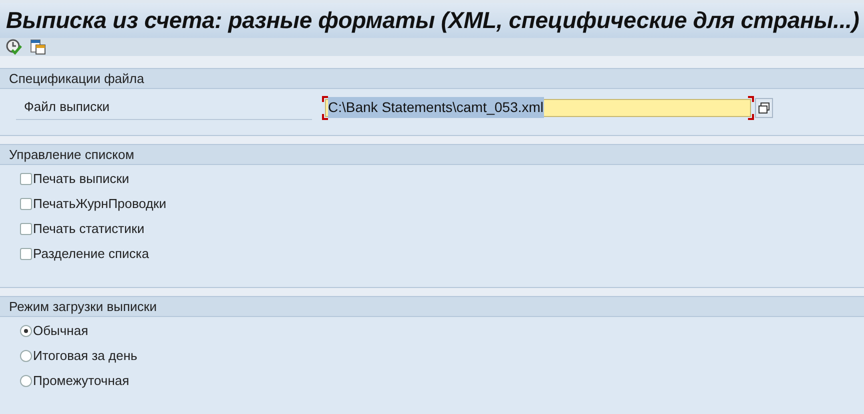  Describe the element at coordinates (432, 306) in the screenshot. I see `group-title: Режим загрузки выписки` at that location.